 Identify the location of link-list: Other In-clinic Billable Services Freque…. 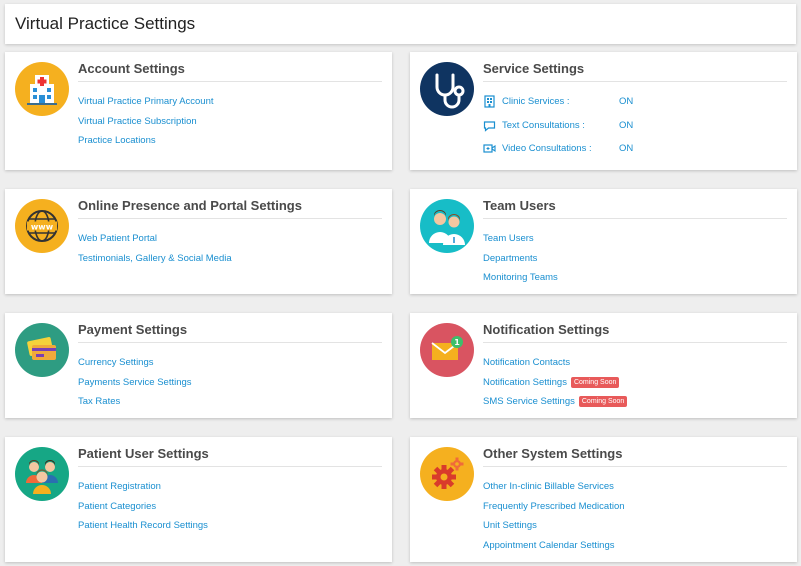
(554, 520).